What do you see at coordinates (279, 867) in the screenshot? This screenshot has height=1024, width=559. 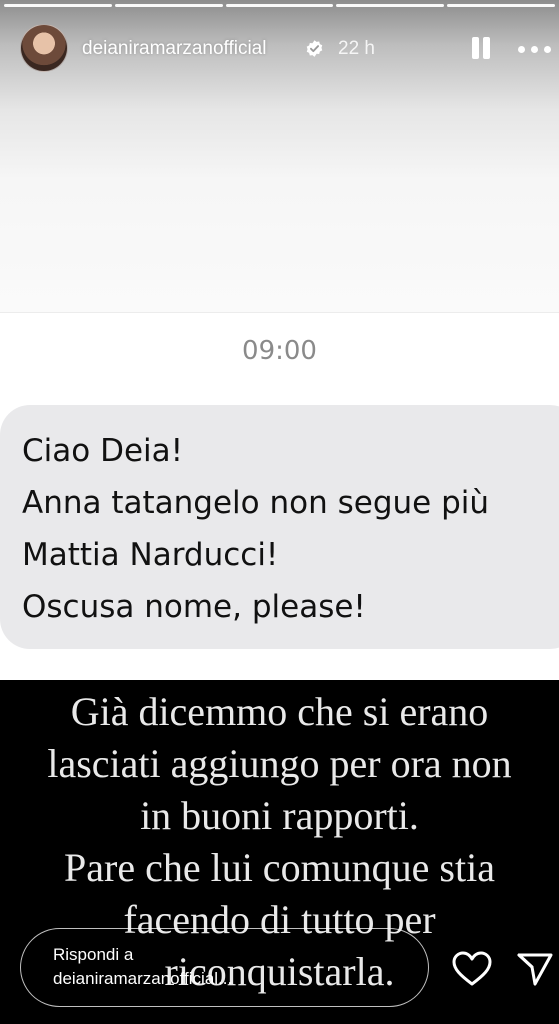 I see `caption-line: Pare che lui comunque stia` at bounding box center [279, 867].